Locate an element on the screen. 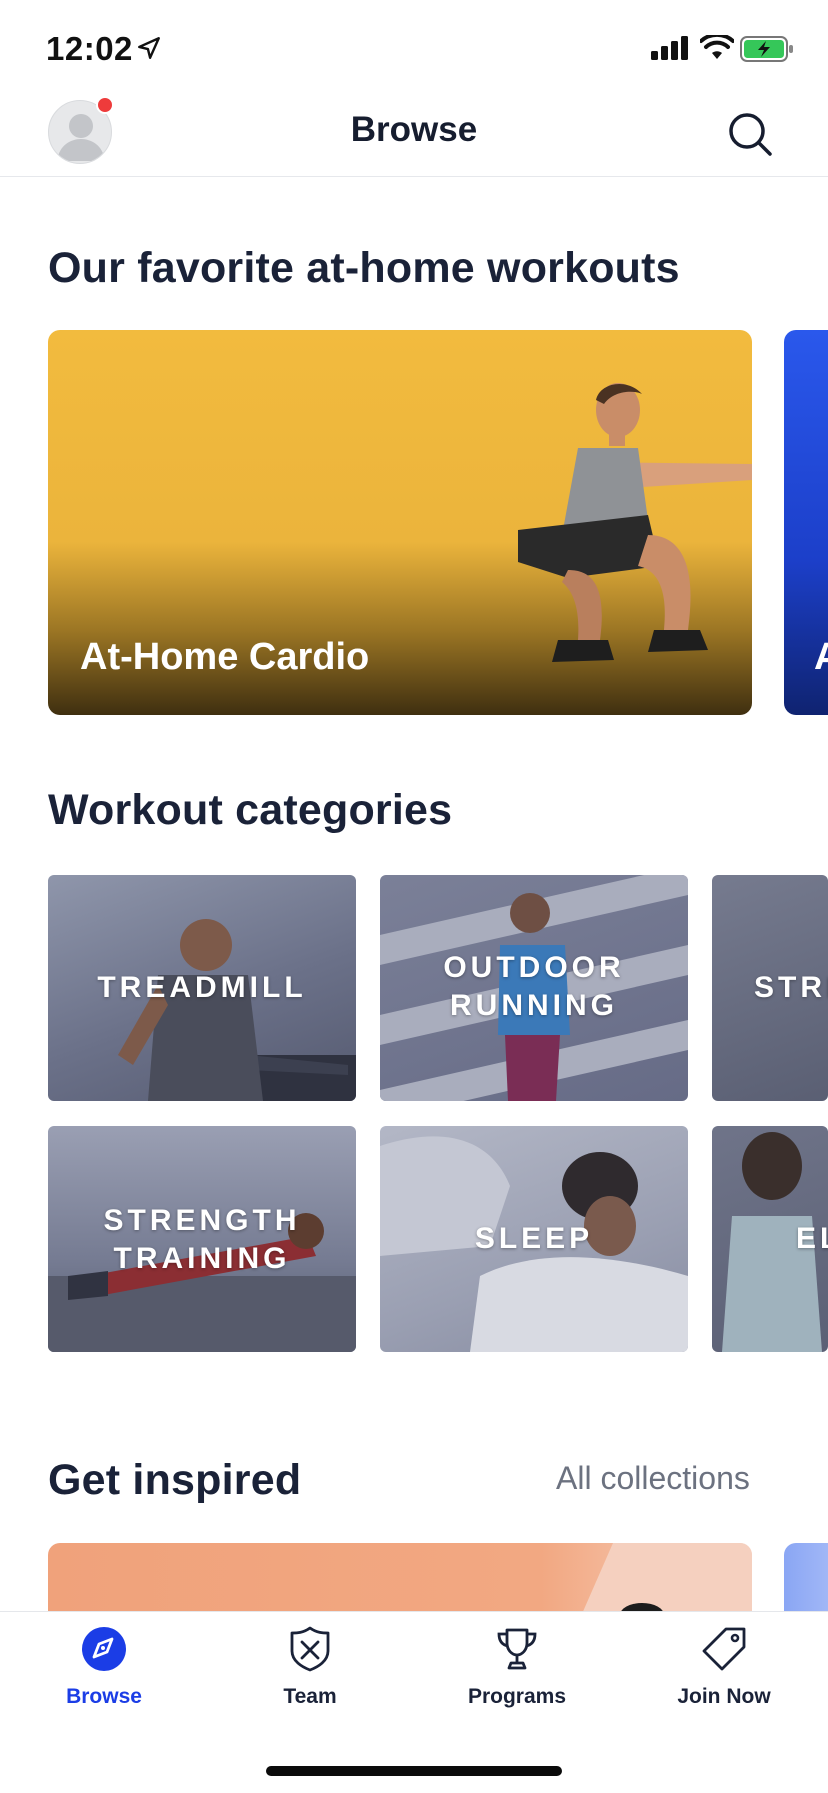 The image size is (828, 1793). tab-browse: Browse is located at coordinates (104, 1675).